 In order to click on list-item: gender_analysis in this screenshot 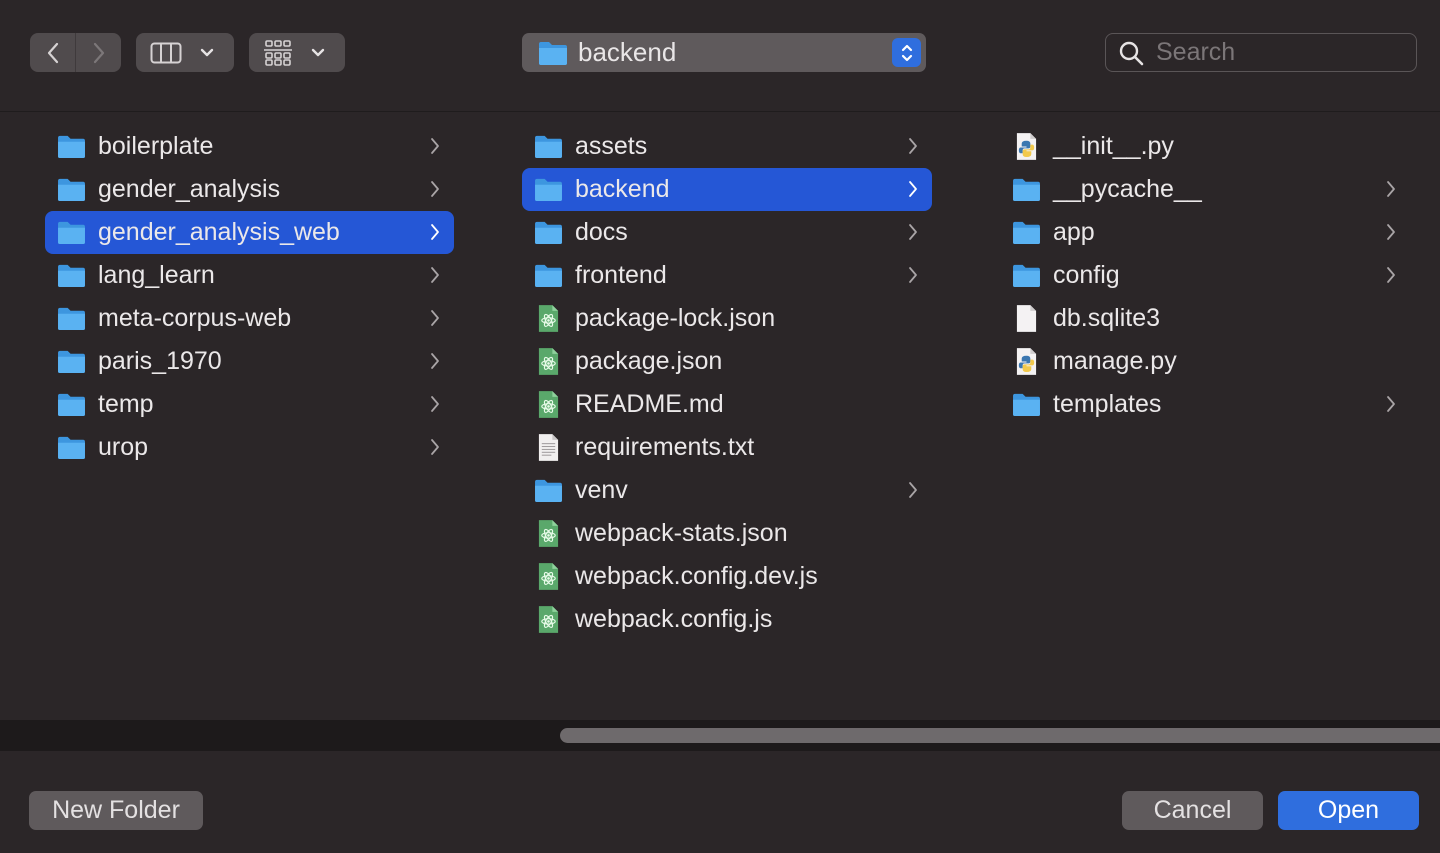, I will do `click(249, 189)`.